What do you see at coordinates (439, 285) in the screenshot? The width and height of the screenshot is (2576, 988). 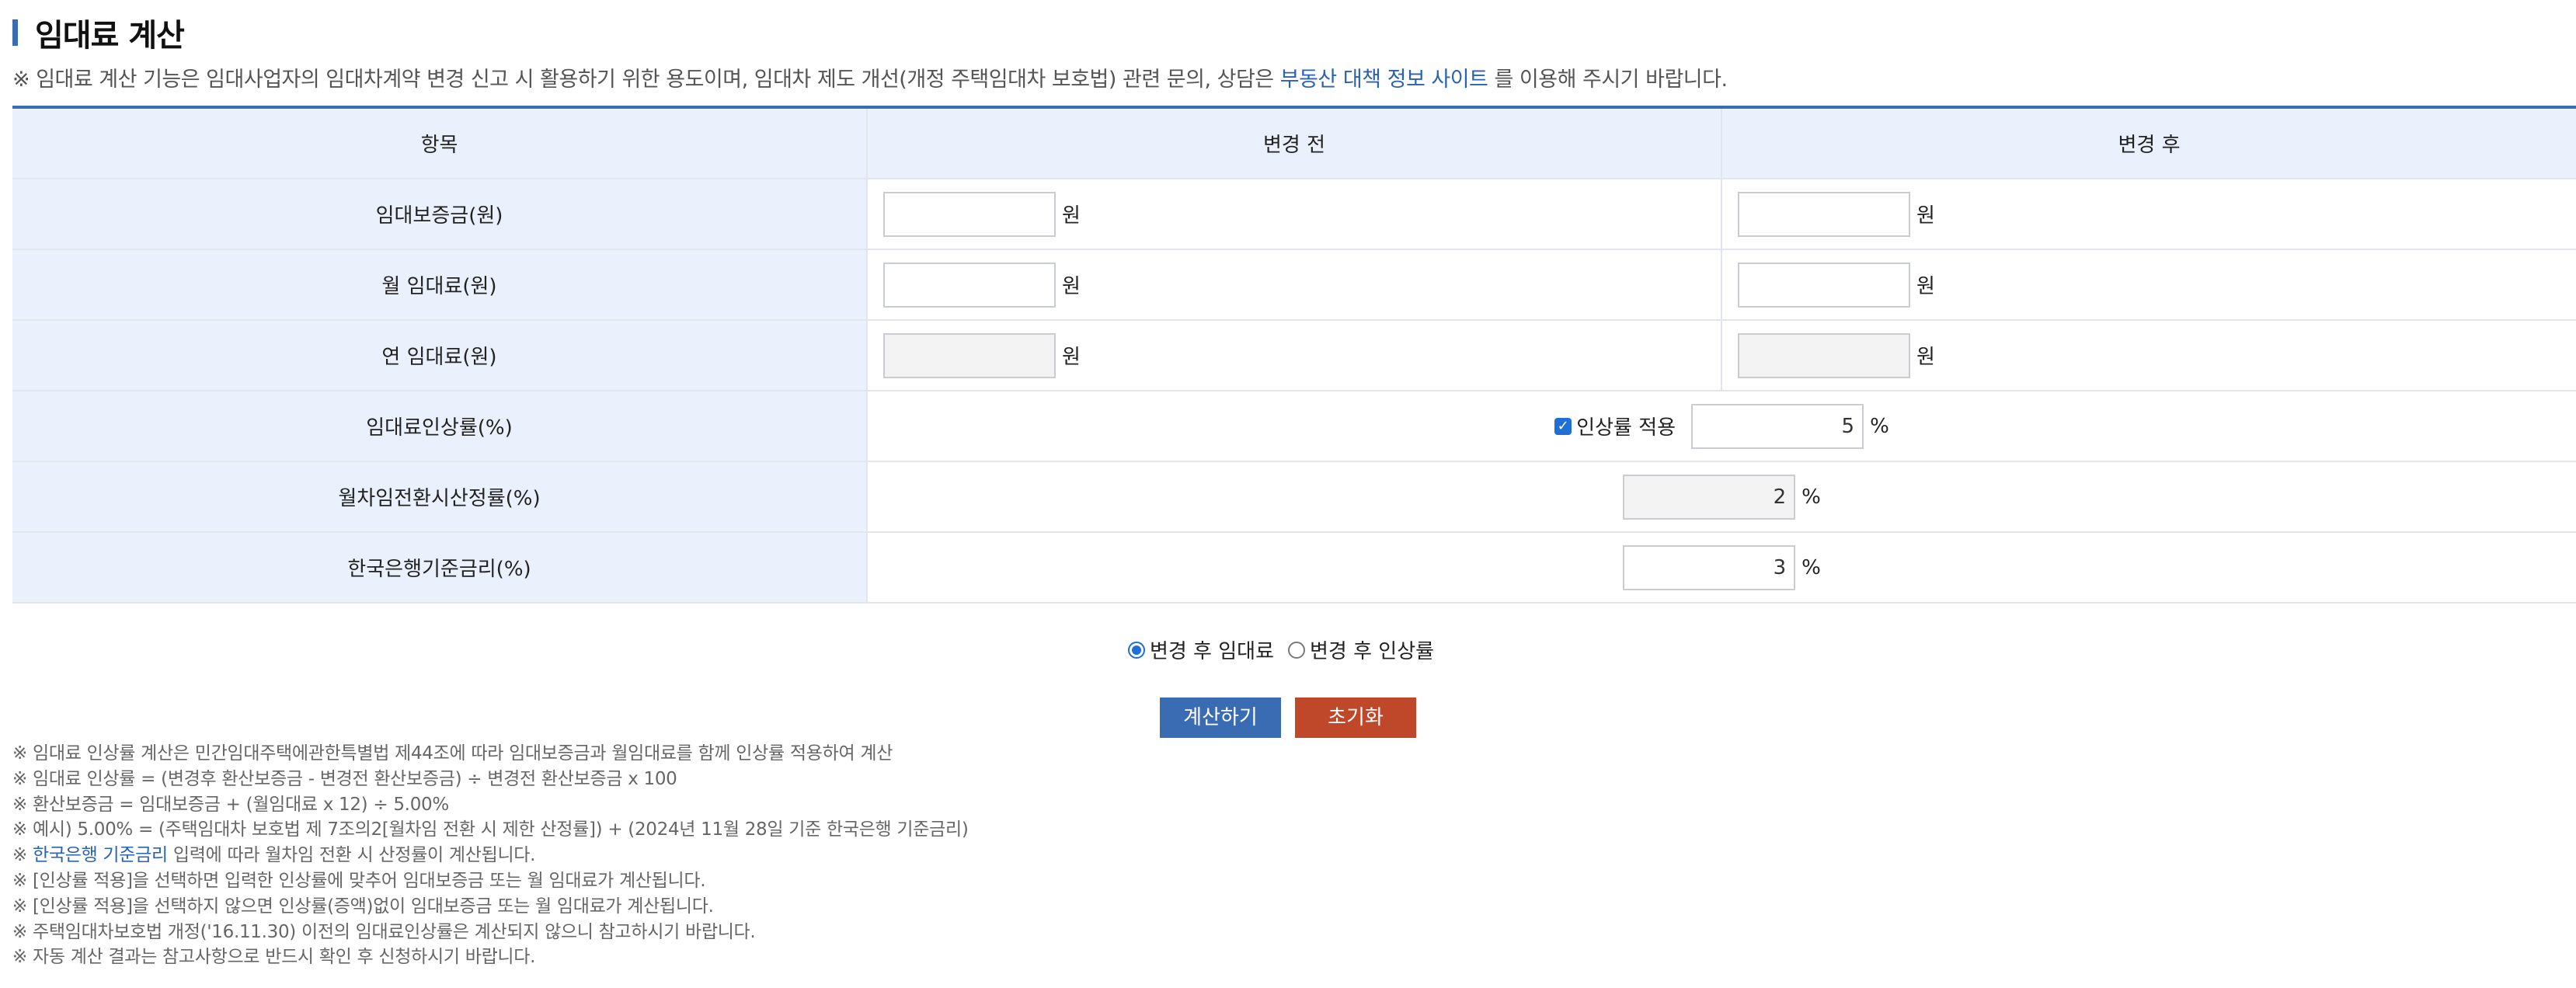 I see `row-label-monthly: 월 임대료(원)` at bounding box center [439, 285].